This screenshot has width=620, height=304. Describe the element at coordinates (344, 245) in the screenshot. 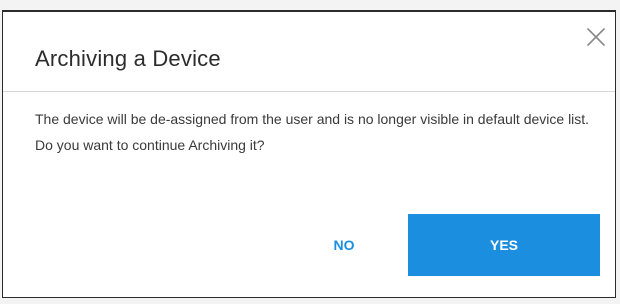

I see `no-button: NO` at that location.